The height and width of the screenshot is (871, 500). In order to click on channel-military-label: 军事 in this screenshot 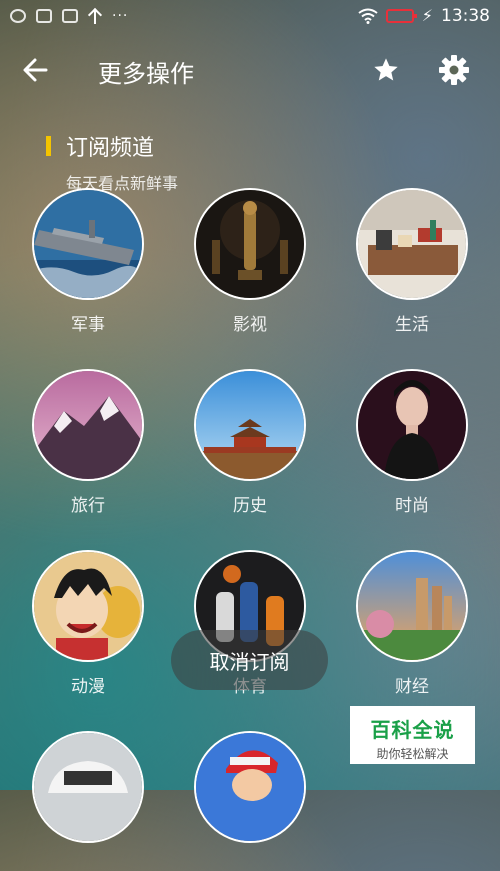, I will do `click(88, 325)`.